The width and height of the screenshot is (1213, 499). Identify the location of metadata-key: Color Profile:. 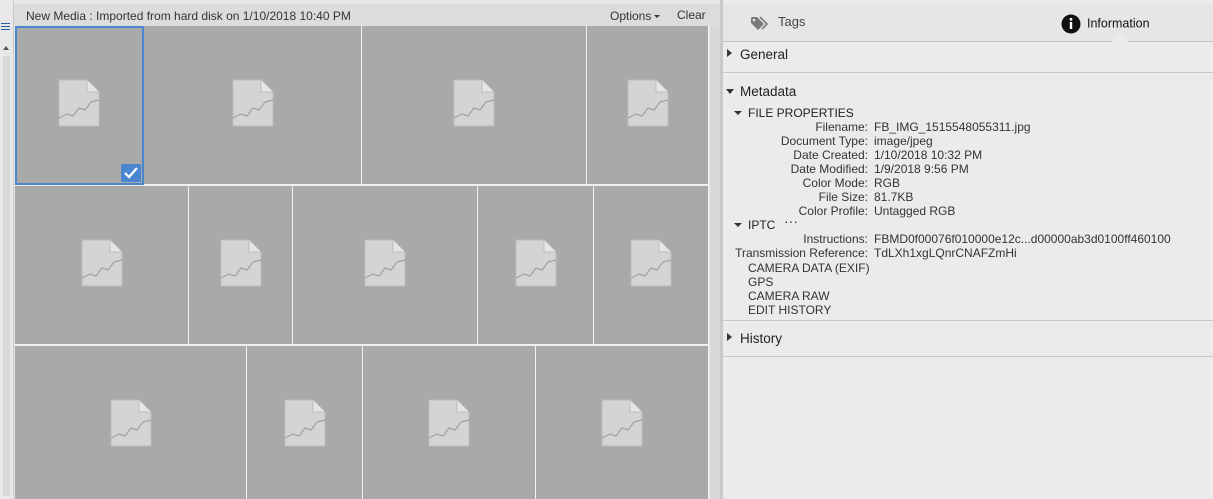
(833, 211).